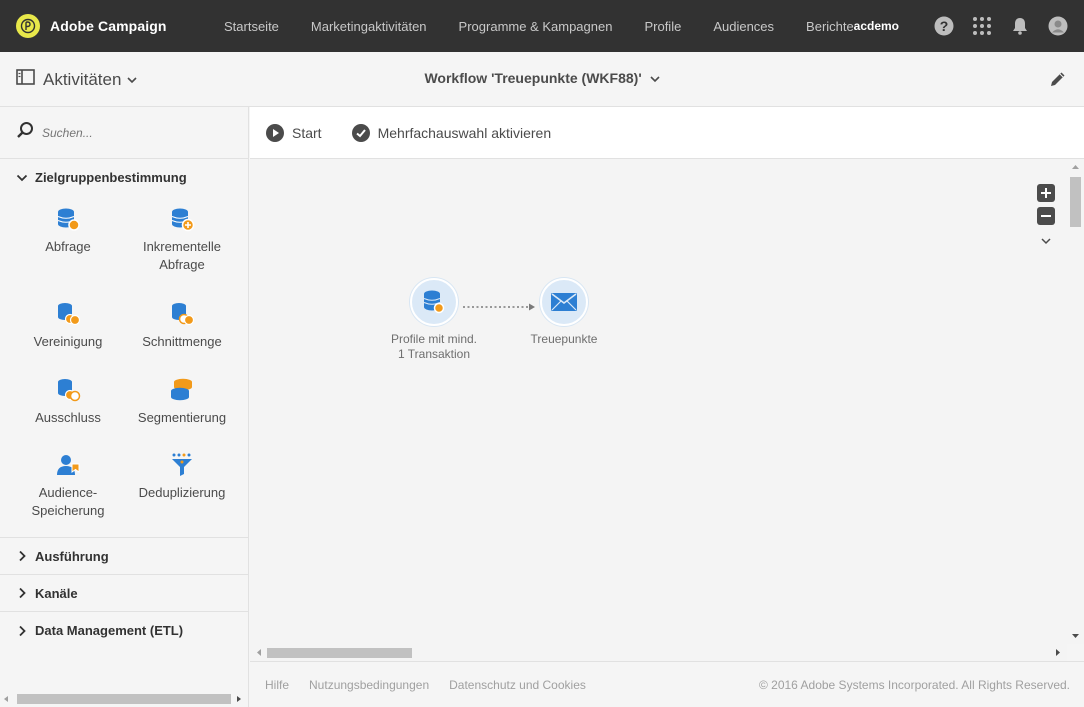  What do you see at coordinates (658, 652) in the screenshot?
I see `canvas-horizontal-scrollbar` at bounding box center [658, 652].